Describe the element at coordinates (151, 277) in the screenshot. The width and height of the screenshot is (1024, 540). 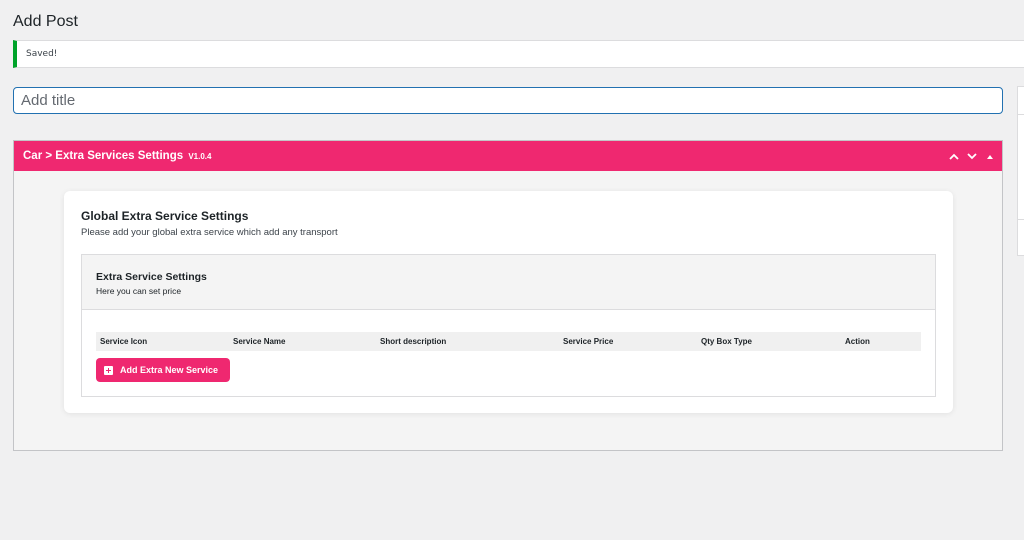
I see `panel-title: Extra Service Settings` at that location.